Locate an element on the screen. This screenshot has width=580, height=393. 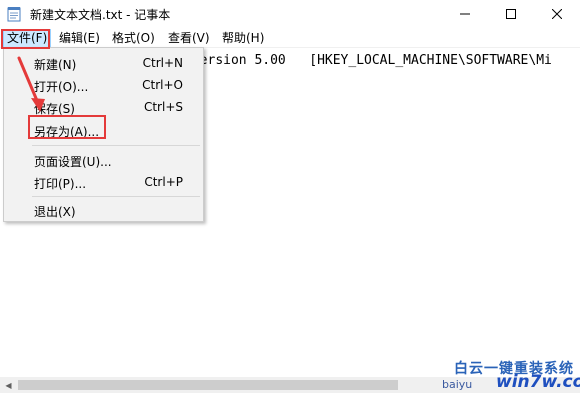
watermark-logo: win7w.com is located at coordinates (538, 382).